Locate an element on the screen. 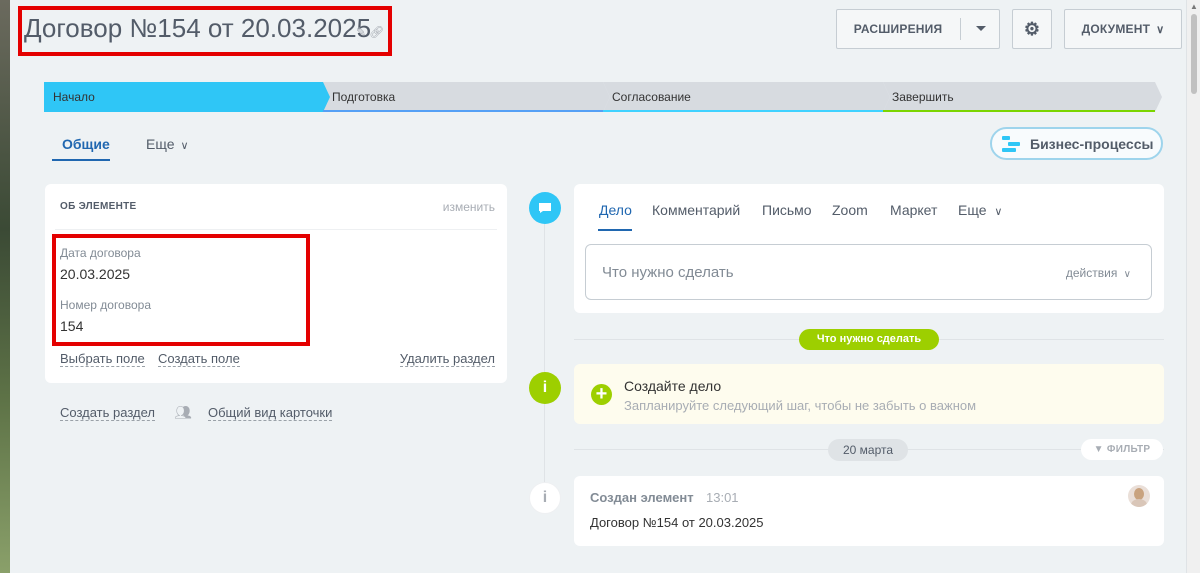  create-field-link: Создать поле is located at coordinates (199, 359).